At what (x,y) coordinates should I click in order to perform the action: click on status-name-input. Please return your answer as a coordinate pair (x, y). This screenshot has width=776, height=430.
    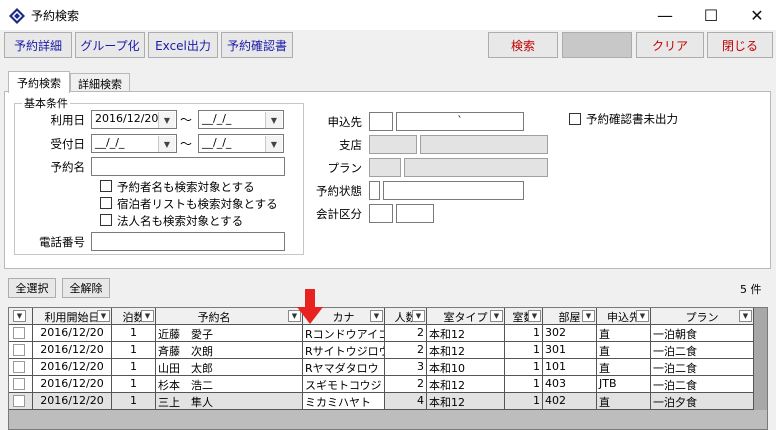
    Looking at the image, I should click on (453, 190).